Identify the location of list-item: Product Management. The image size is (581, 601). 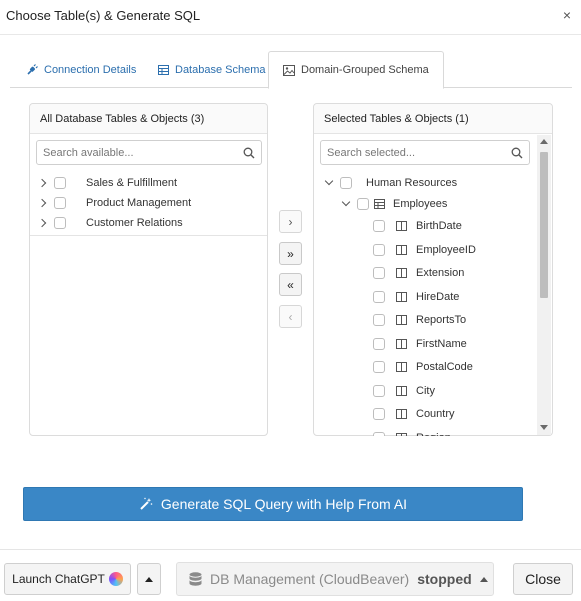
(114, 203).